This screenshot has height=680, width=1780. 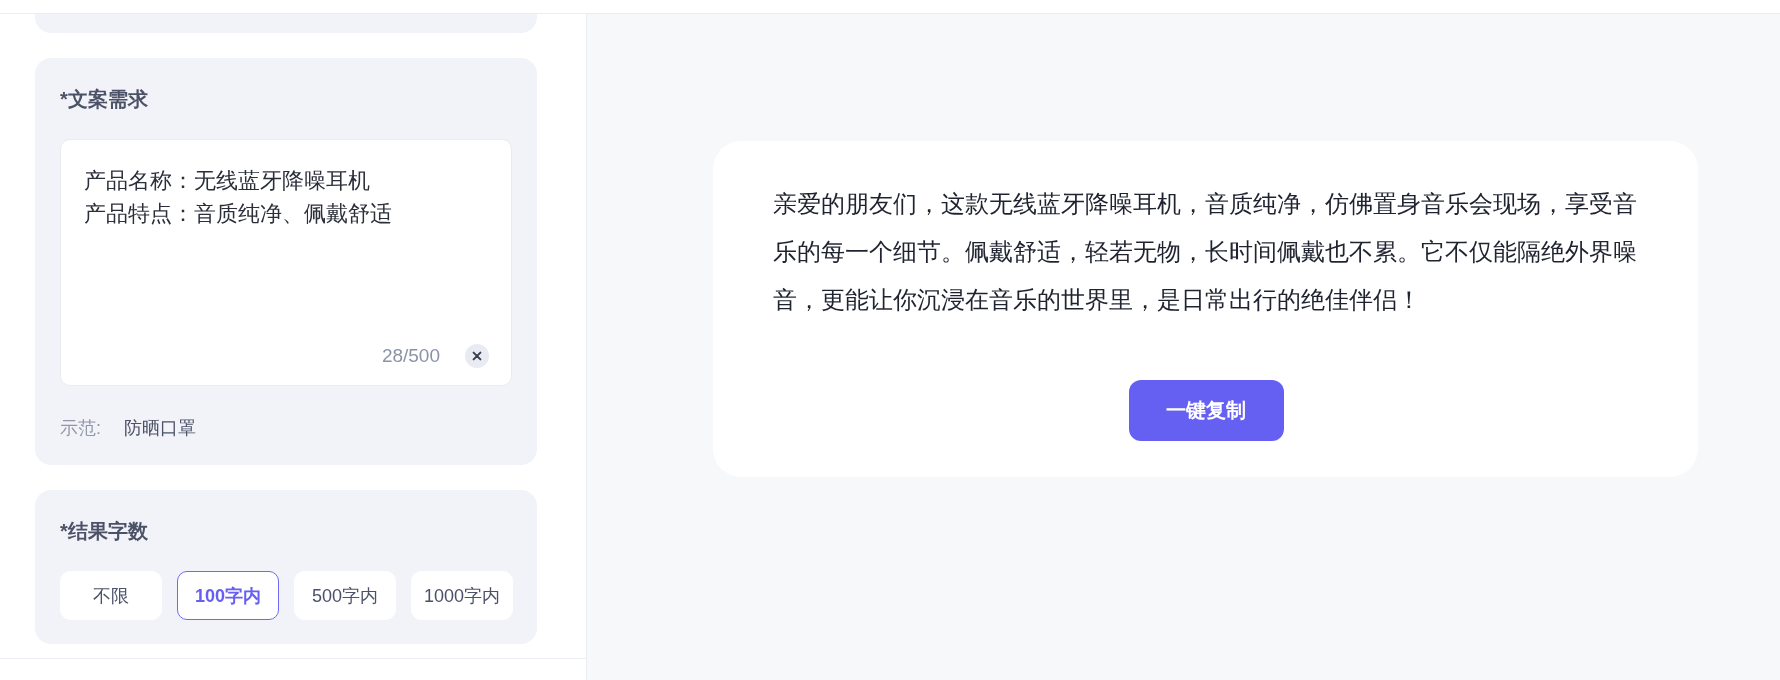 What do you see at coordinates (228, 595) in the screenshot?
I see `length-option: 100字内` at bounding box center [228, 595].